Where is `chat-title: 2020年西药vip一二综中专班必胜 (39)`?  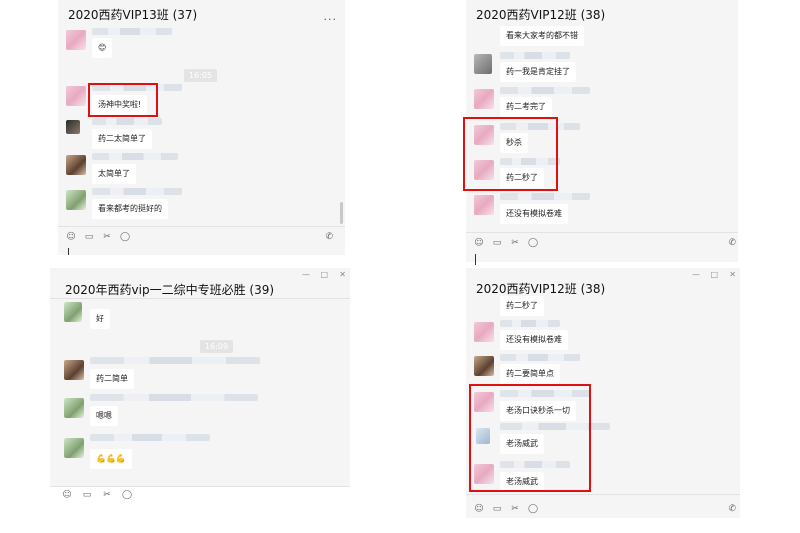
chat-title: 2020年西药vip一二综中专班必胜 (39) is located at coordinates (170, 290).